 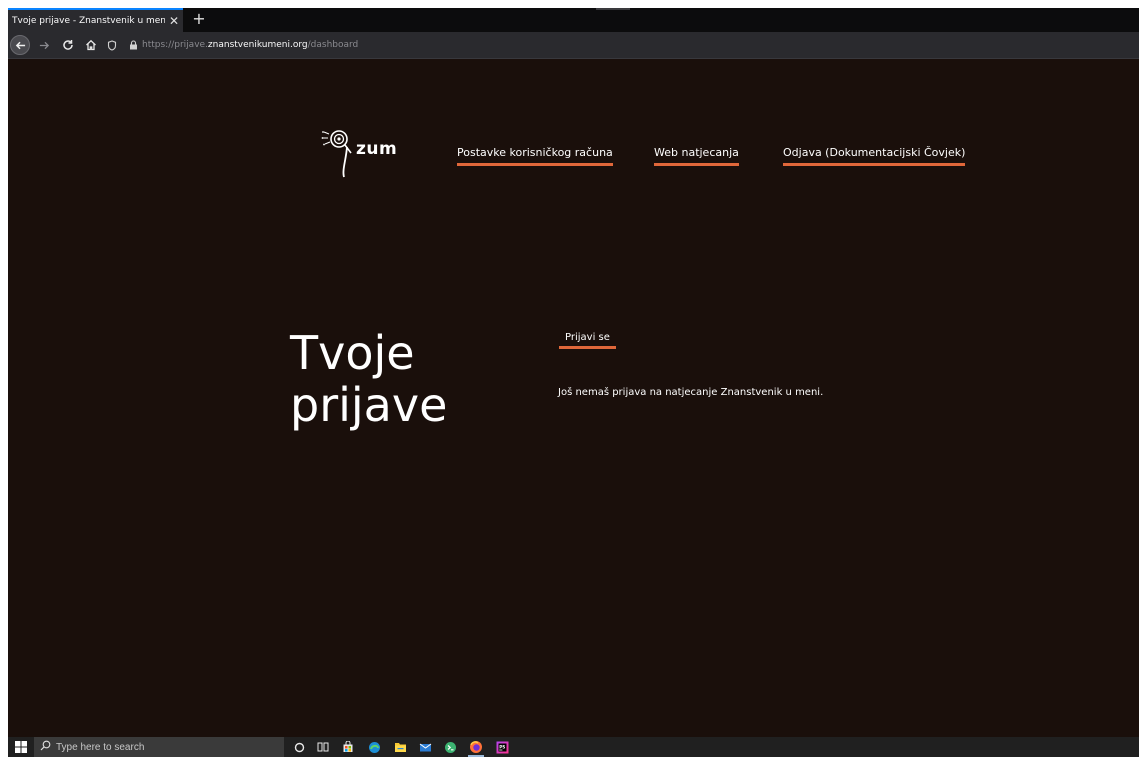 What do you see at coordinates (352, 353) in the screenshot?
I see `page-title-line1: Tvoje` at bounding box center [352, 353].